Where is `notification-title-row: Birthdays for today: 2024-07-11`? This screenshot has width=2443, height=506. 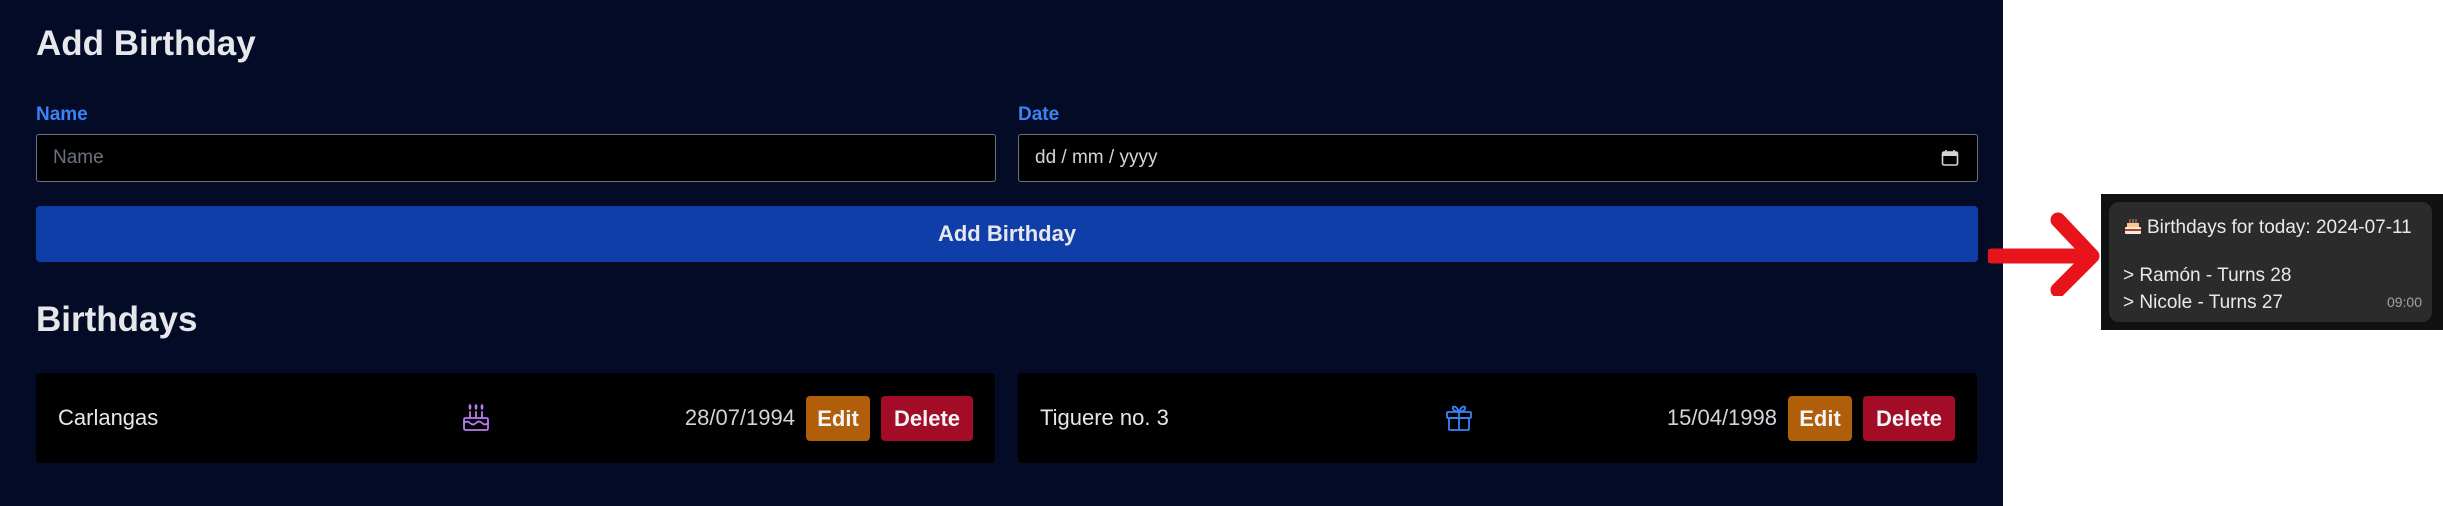 notification-title-row: Birthdays for today: 2024-07-11 is located at coordinates (2267, 226).